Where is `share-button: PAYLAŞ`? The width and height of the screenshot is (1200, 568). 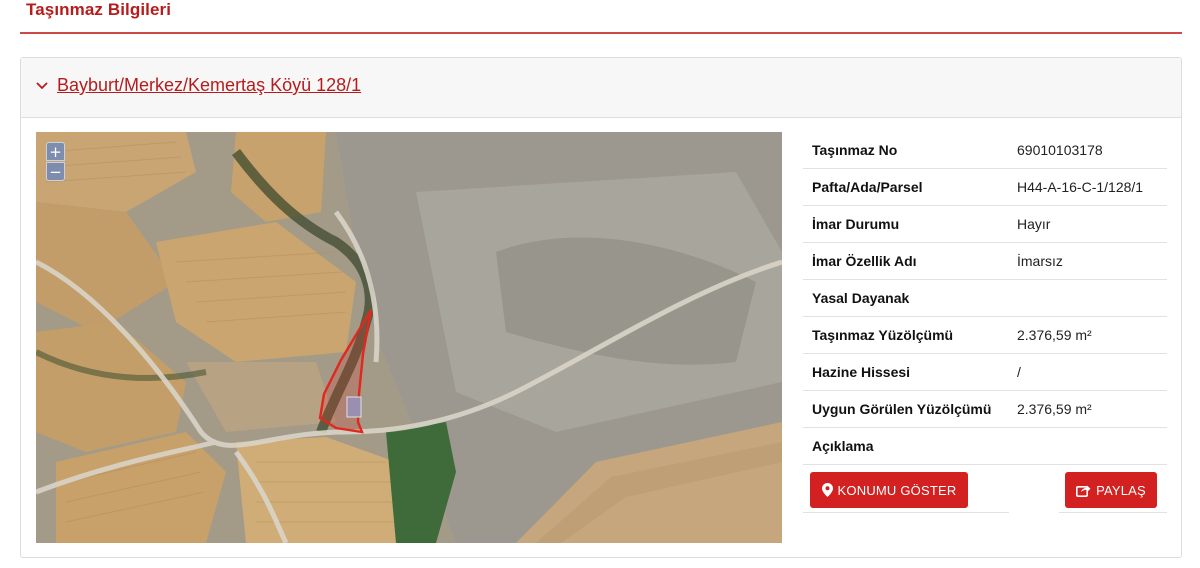
share-button: PAYLAŞ is located at coordinates (1111, 490).